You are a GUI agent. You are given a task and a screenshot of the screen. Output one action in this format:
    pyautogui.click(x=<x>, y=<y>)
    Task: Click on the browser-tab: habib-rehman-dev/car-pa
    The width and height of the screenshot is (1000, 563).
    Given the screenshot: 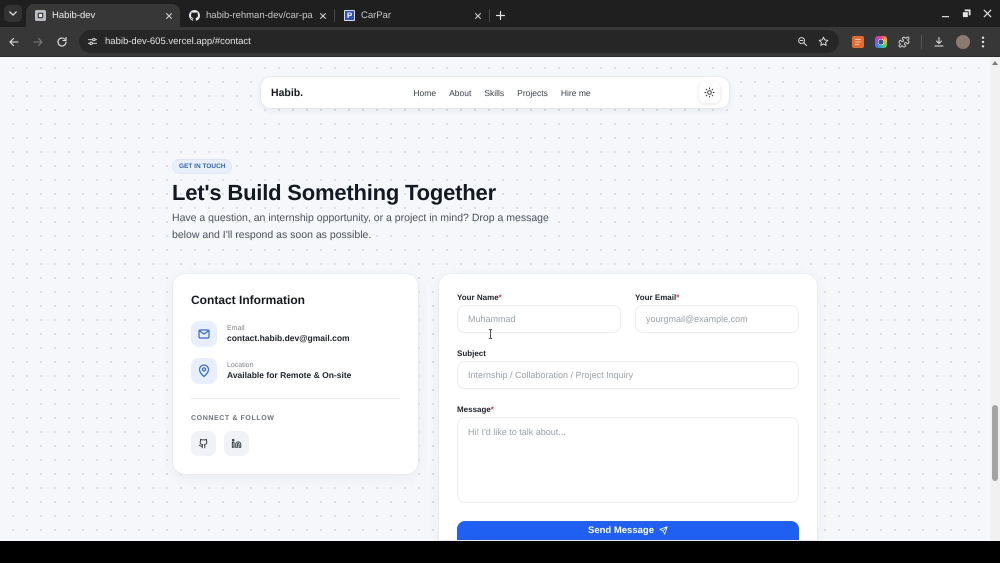 What is the action you would take?
    pyautogui.click(x=257, y=15)
    